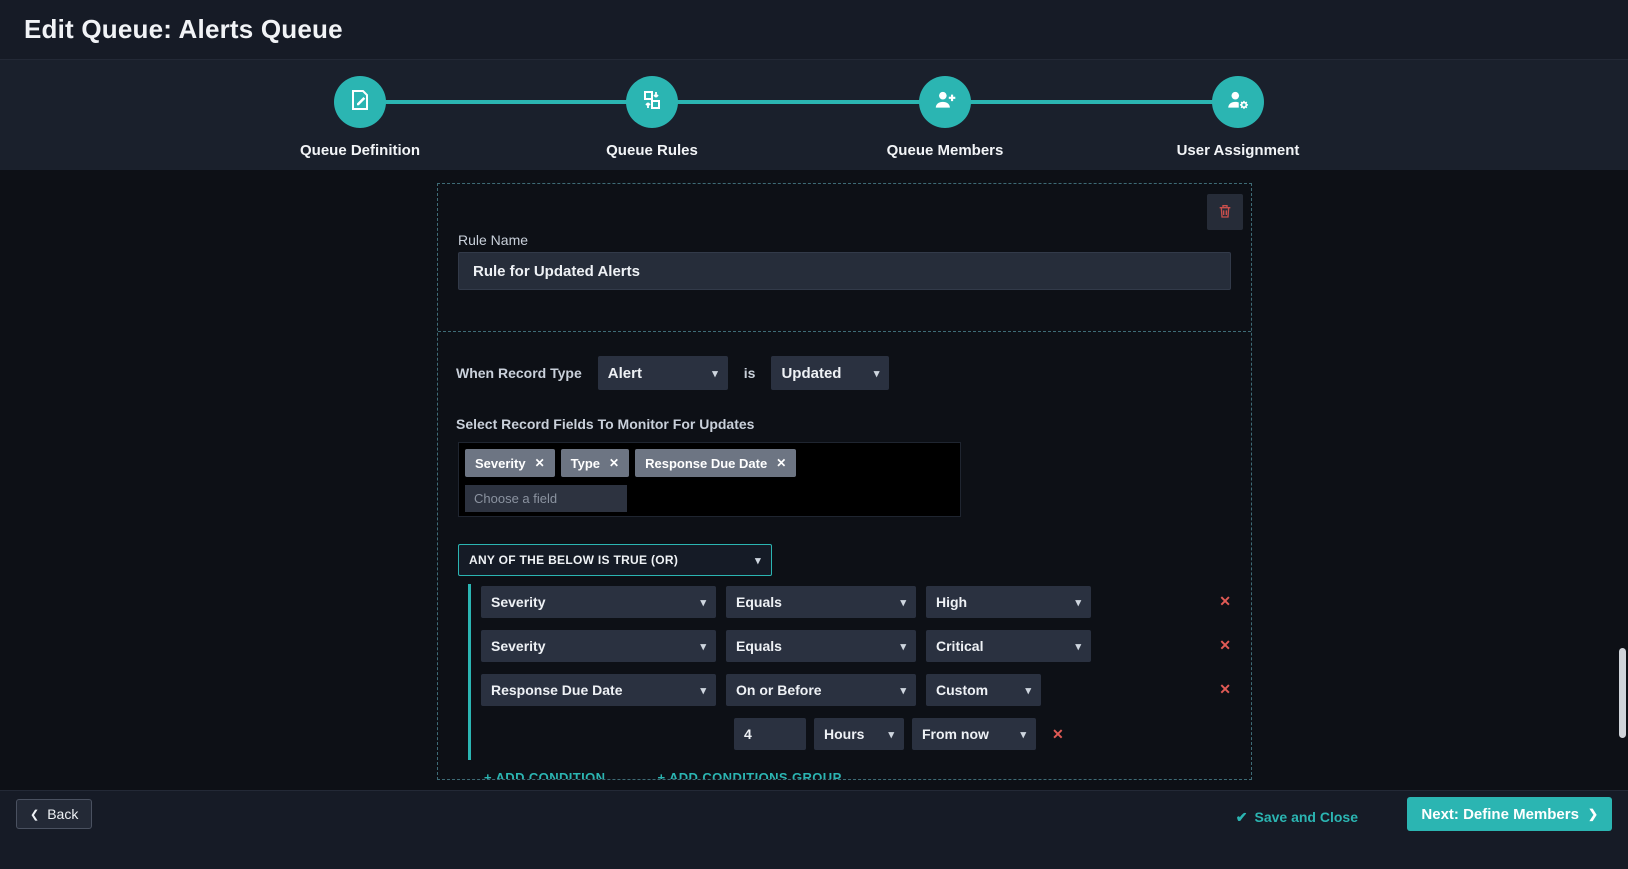  What do you see at coordinates (844, 331) in the screenshot?
I see `section-divider` at bounding box center [844, 331].